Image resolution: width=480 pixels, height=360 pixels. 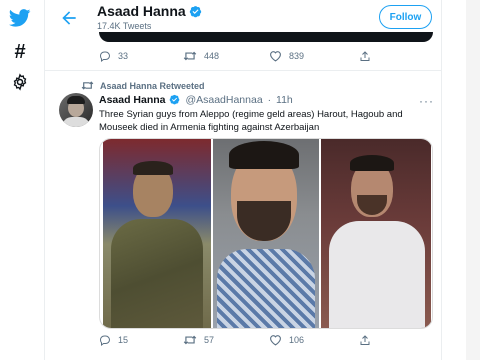 What do you see at coordinates (20, 18) in the screenshot?
I see `twitter-bird-icon` at bounding box center [20, 18].